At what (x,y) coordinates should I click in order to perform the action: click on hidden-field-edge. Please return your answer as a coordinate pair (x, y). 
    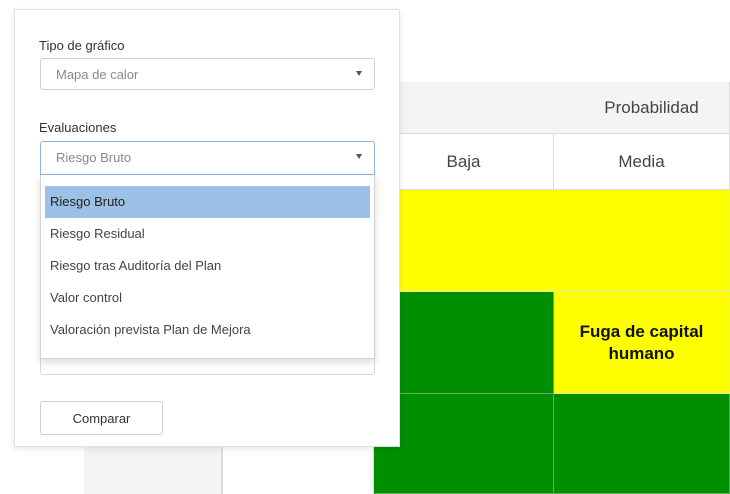
    Looking at the image, I should click on (207, 366).